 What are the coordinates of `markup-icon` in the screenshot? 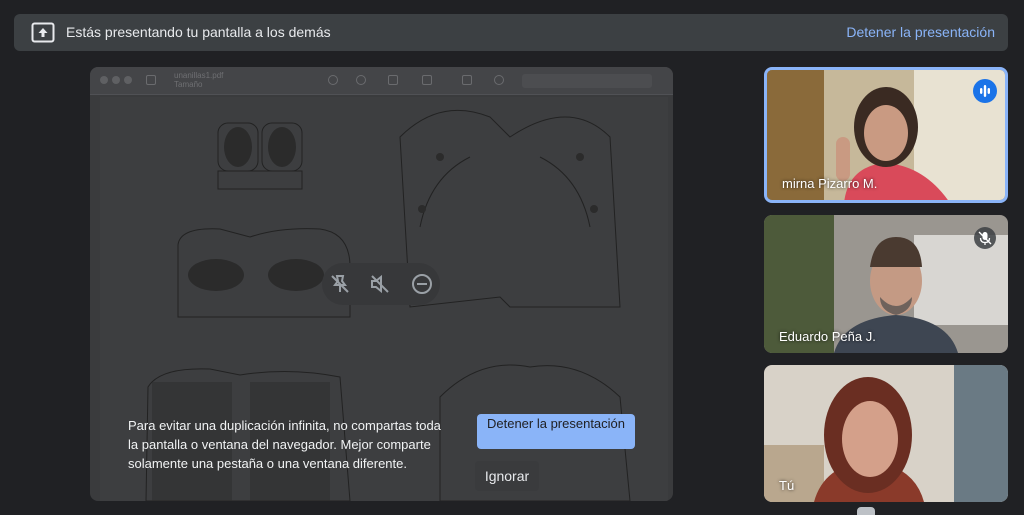 It's located at (427, 80).